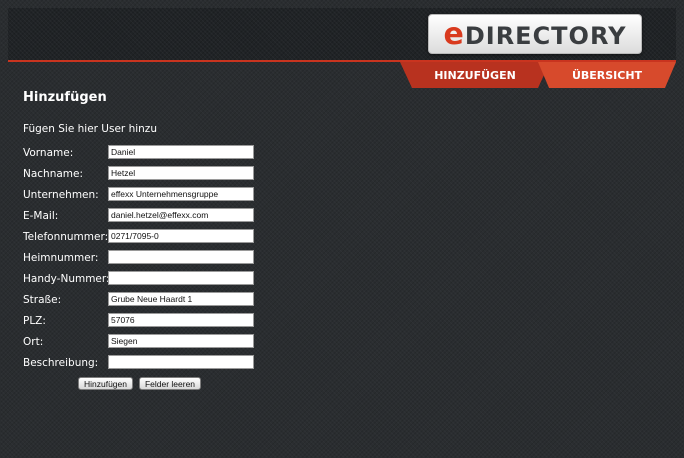 This screenshot has height=458, width=684. Describe the element at coordinates (65, 97) in the screenshot. I see `page-title: Hinzufügen` at that location.